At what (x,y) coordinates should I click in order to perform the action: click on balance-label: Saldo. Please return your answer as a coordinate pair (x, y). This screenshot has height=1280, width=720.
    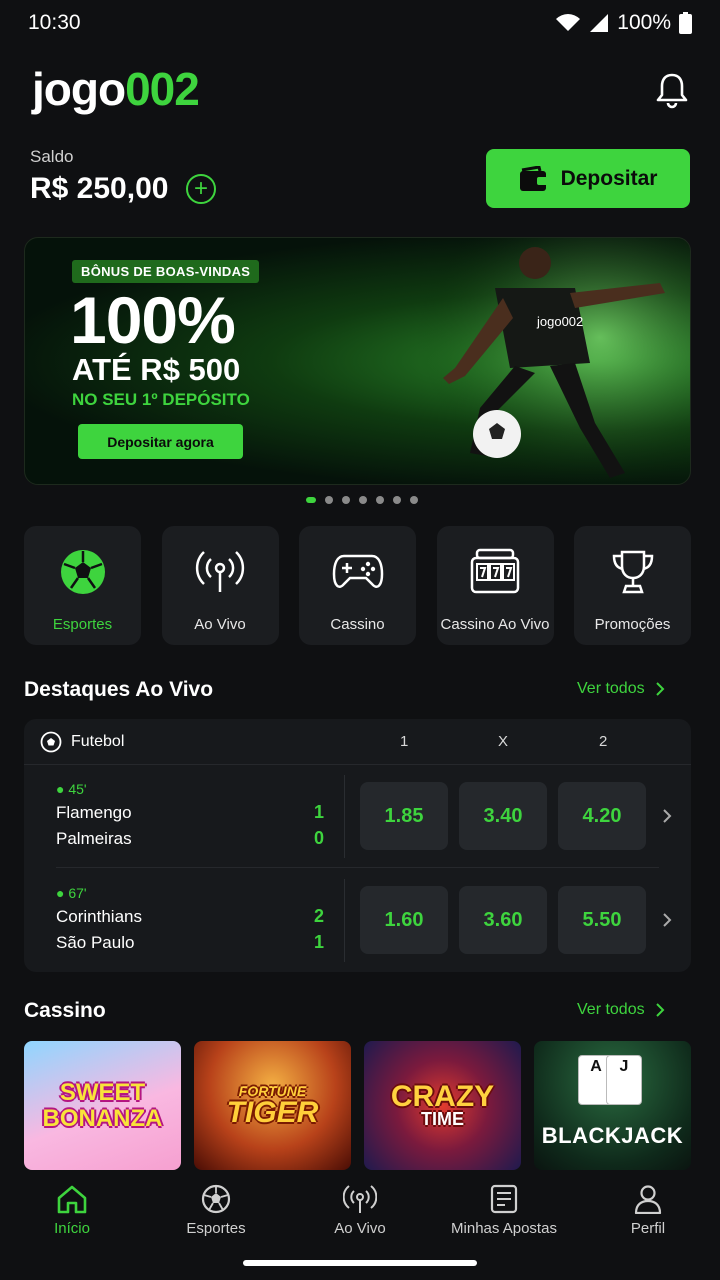
    Looking at the image, I should click on (52, 156).